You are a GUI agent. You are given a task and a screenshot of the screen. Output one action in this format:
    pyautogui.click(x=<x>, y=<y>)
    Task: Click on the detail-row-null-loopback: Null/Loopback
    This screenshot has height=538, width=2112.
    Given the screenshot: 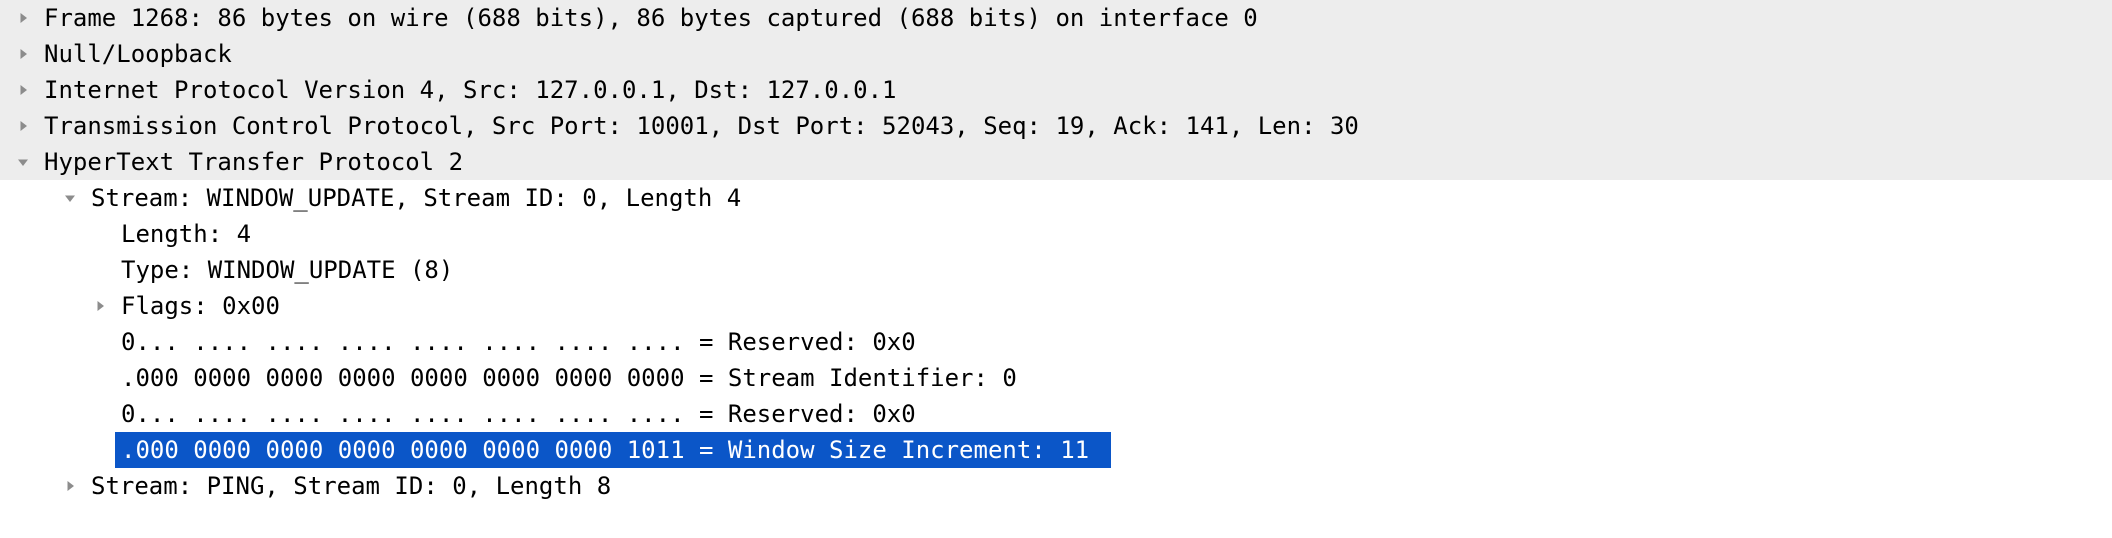 What is the action you would take?
    pyautogui.click(x=1056, y=54)
    